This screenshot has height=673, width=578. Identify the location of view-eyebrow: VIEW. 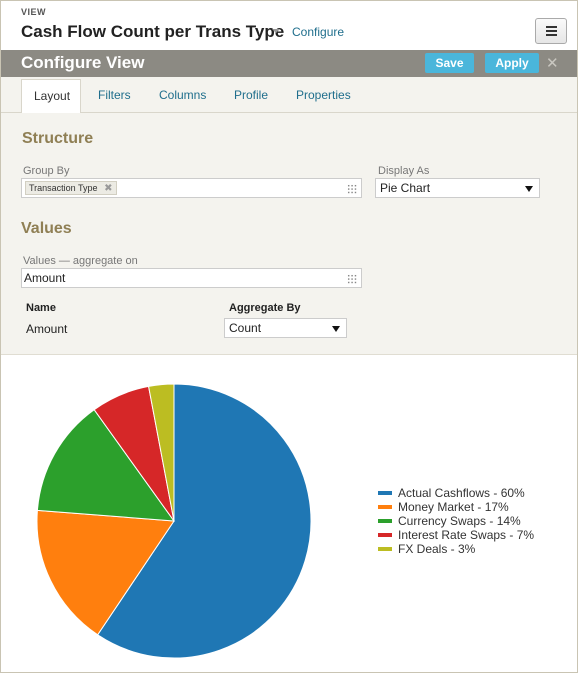
(34, 12).